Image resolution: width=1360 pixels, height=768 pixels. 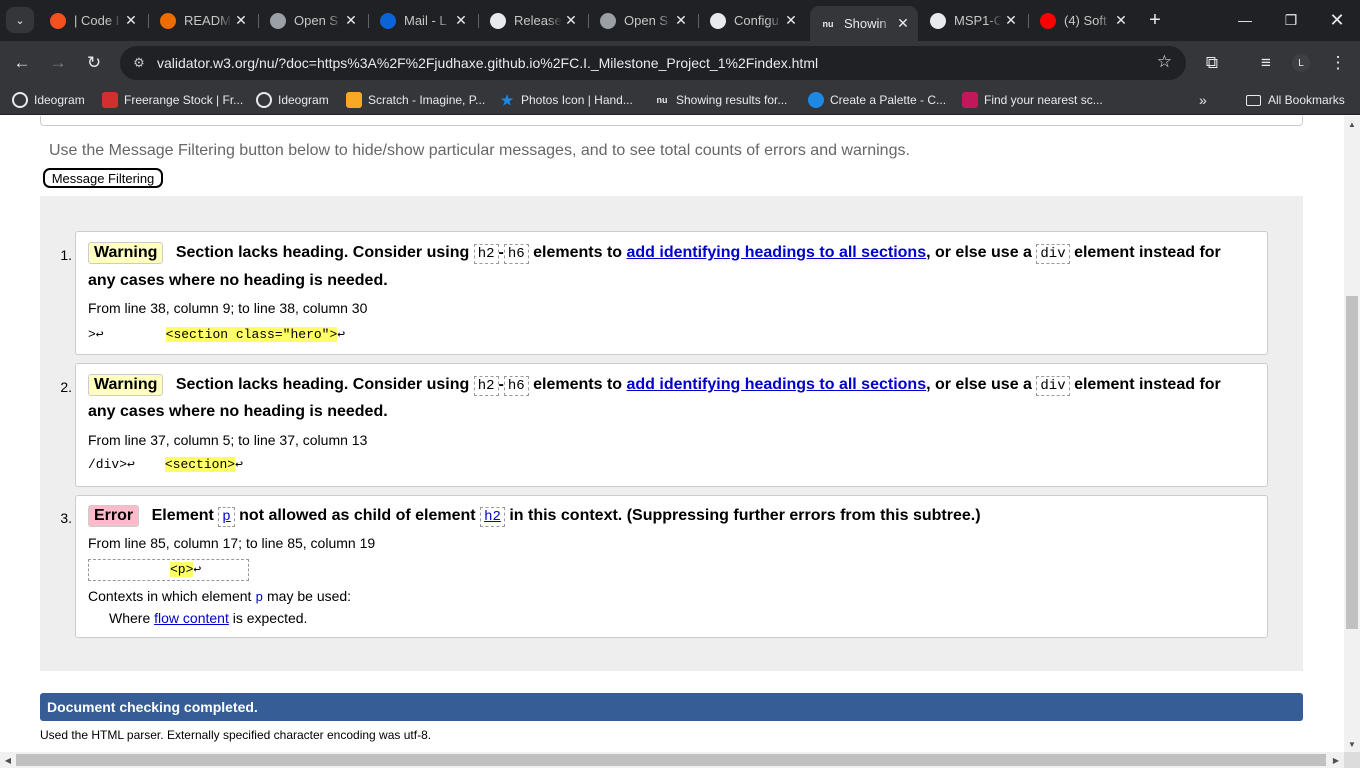 What do you see at coordinates (168, 570) in the screenshot?
I see `code-extract: <p>↩` at bounding box center [168, 570].